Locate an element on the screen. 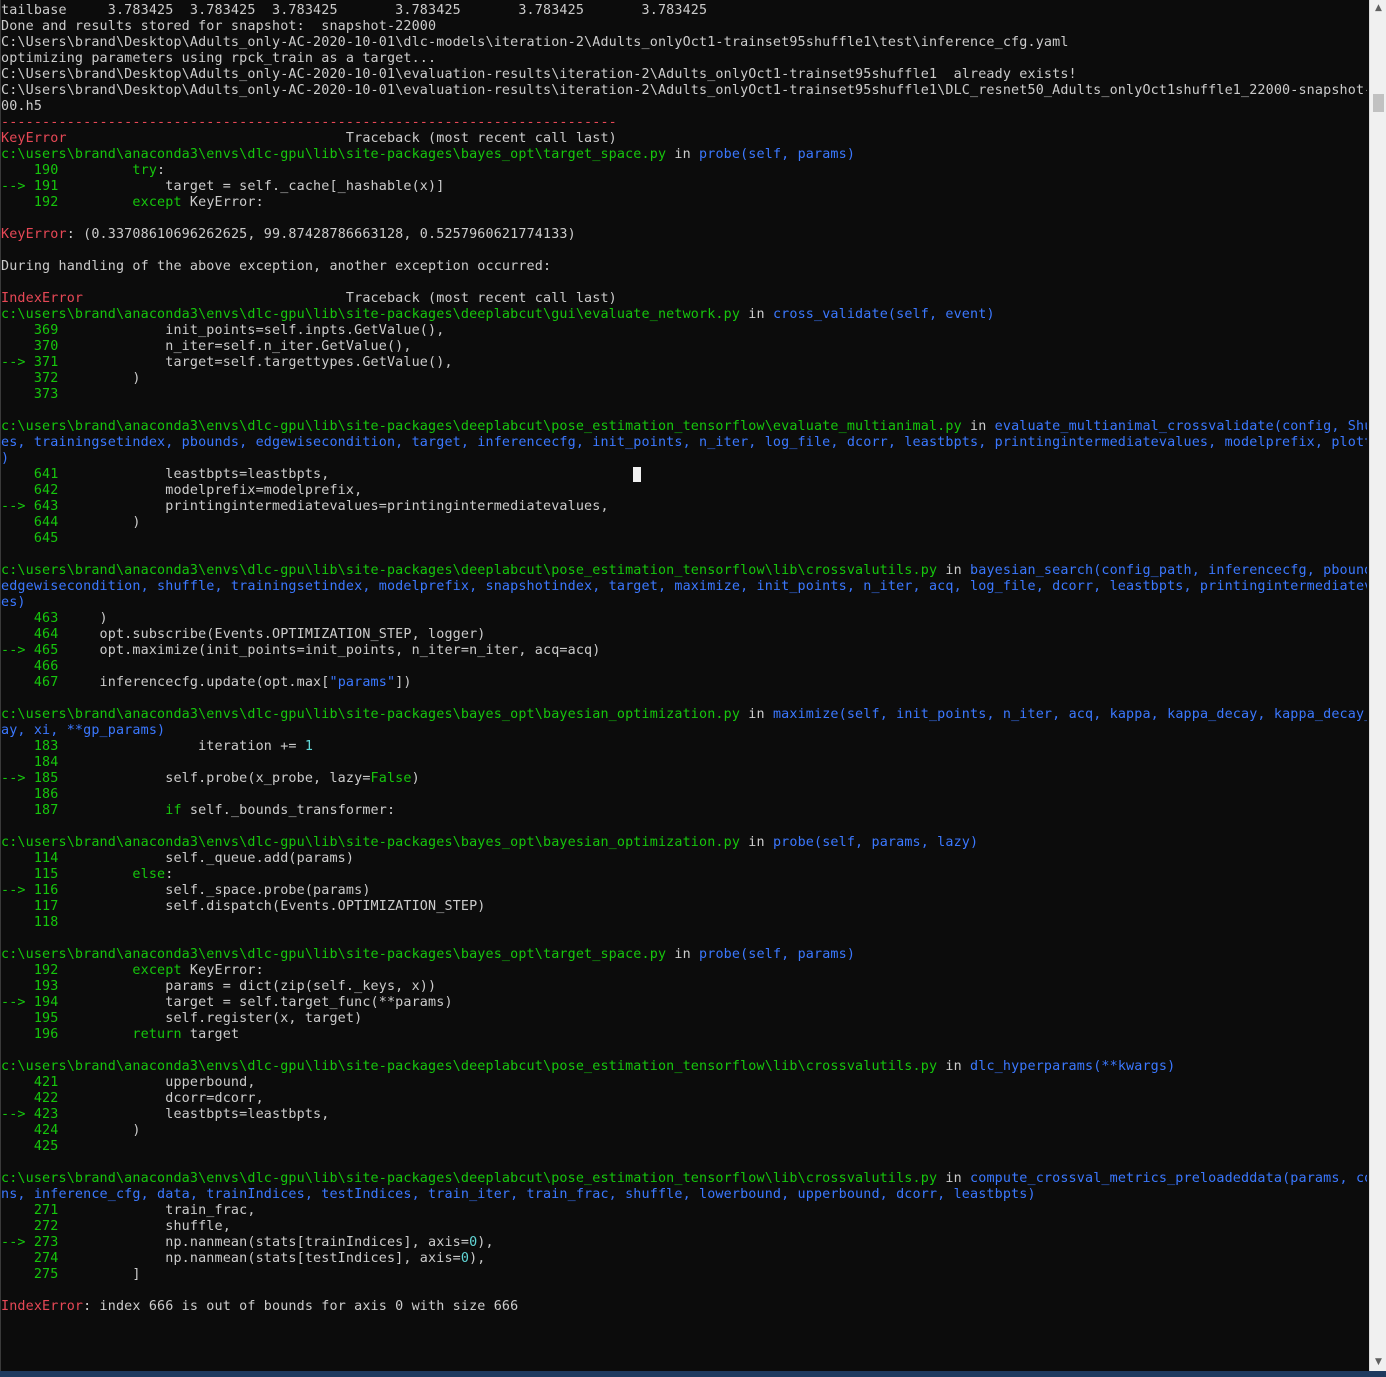 The width and height of the screenshot is (1386, 1377). console-line: --> 423 leastbpts=leastbpts, is located at coordinates (684, 1115).